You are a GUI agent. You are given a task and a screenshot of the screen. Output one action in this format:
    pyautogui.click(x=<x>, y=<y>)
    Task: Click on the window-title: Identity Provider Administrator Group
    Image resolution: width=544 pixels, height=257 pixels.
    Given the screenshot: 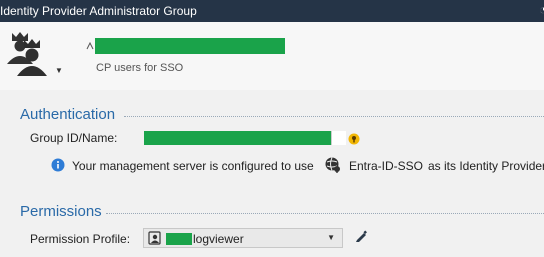 What is the action you would take?
    pyautogui.click(x=98, y=11)
    